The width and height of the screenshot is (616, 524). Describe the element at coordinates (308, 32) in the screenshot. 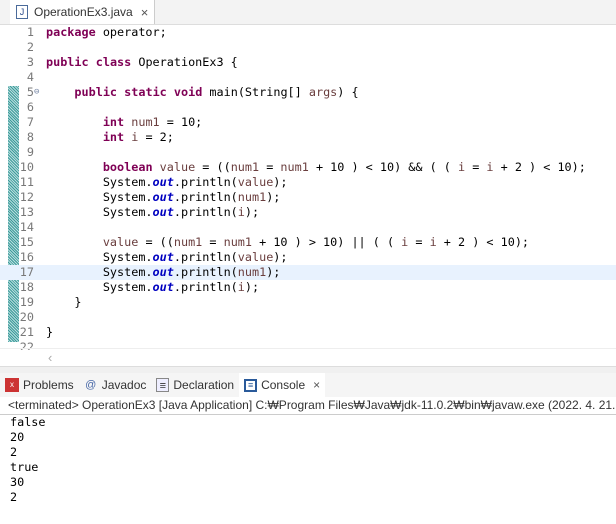

I see `code-line: 1 package operator;` at that location.